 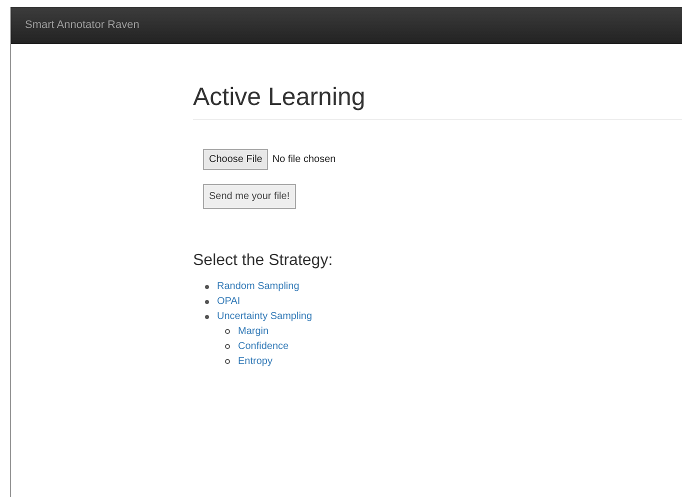 What do you see at coordinates (228, 302) in the screenshot?
I see `strategy-link: OPAI` at bounding box center [228, 302].